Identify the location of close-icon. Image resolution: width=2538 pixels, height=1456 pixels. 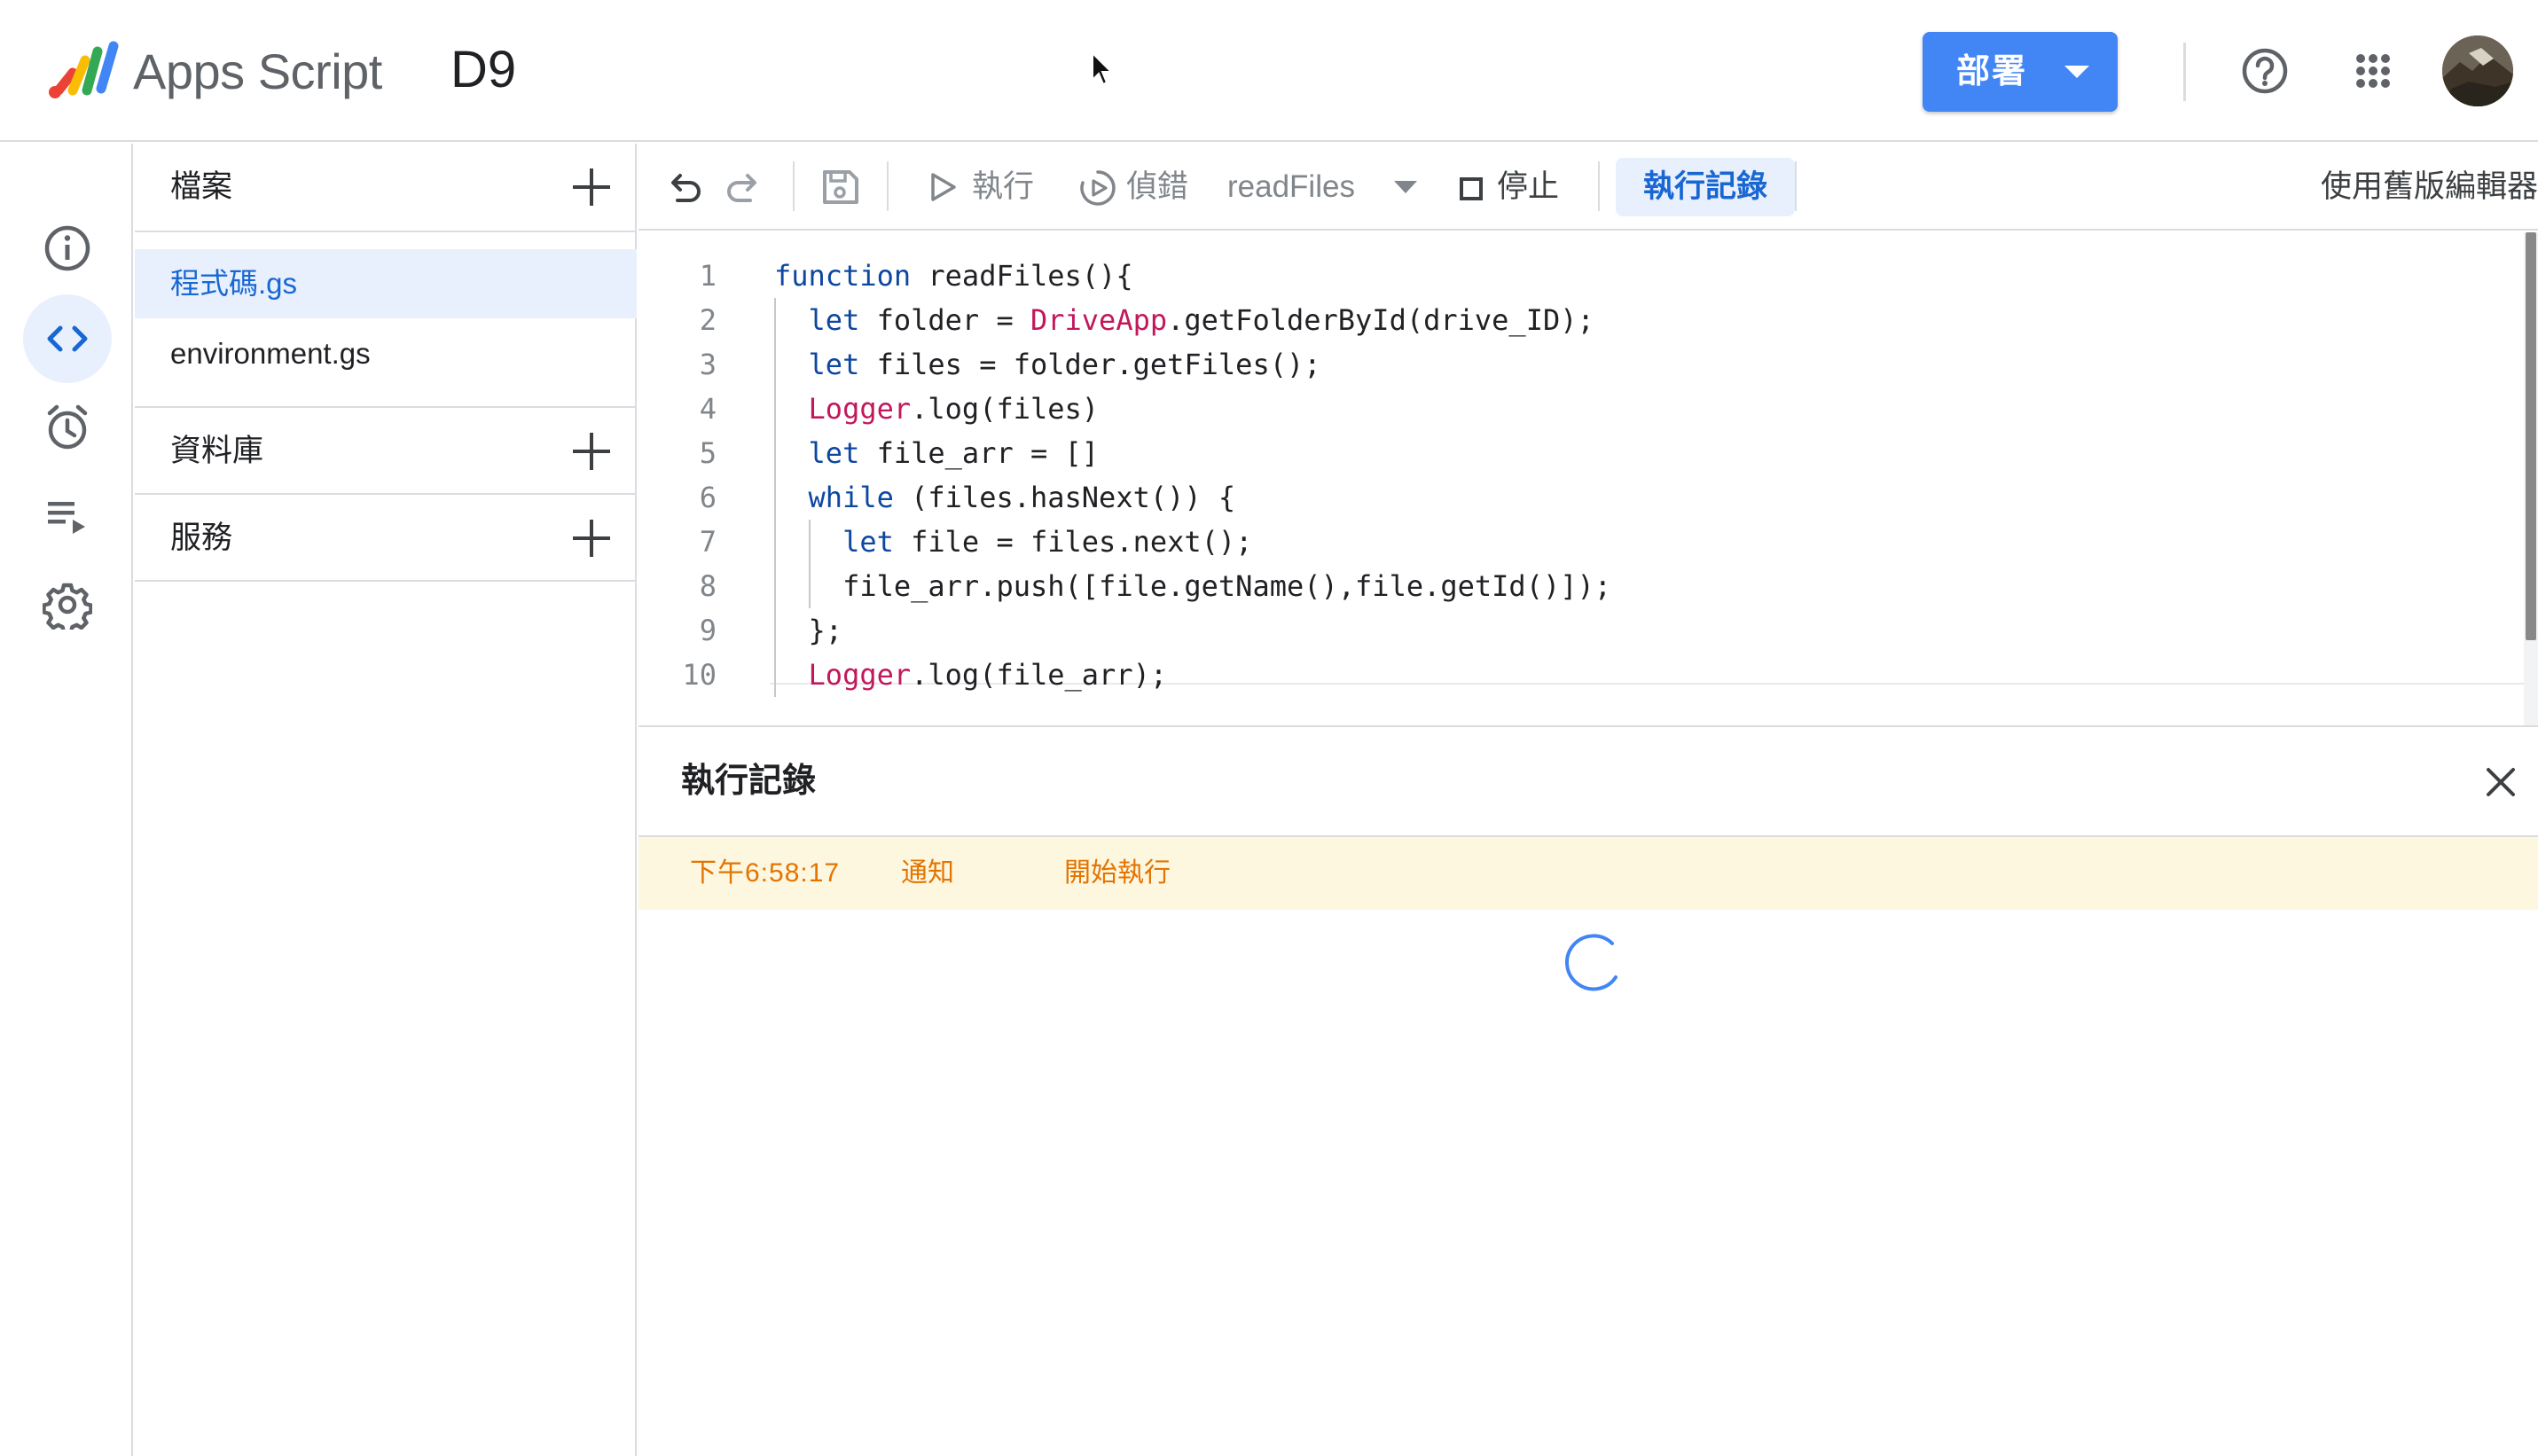
(2500, 782).